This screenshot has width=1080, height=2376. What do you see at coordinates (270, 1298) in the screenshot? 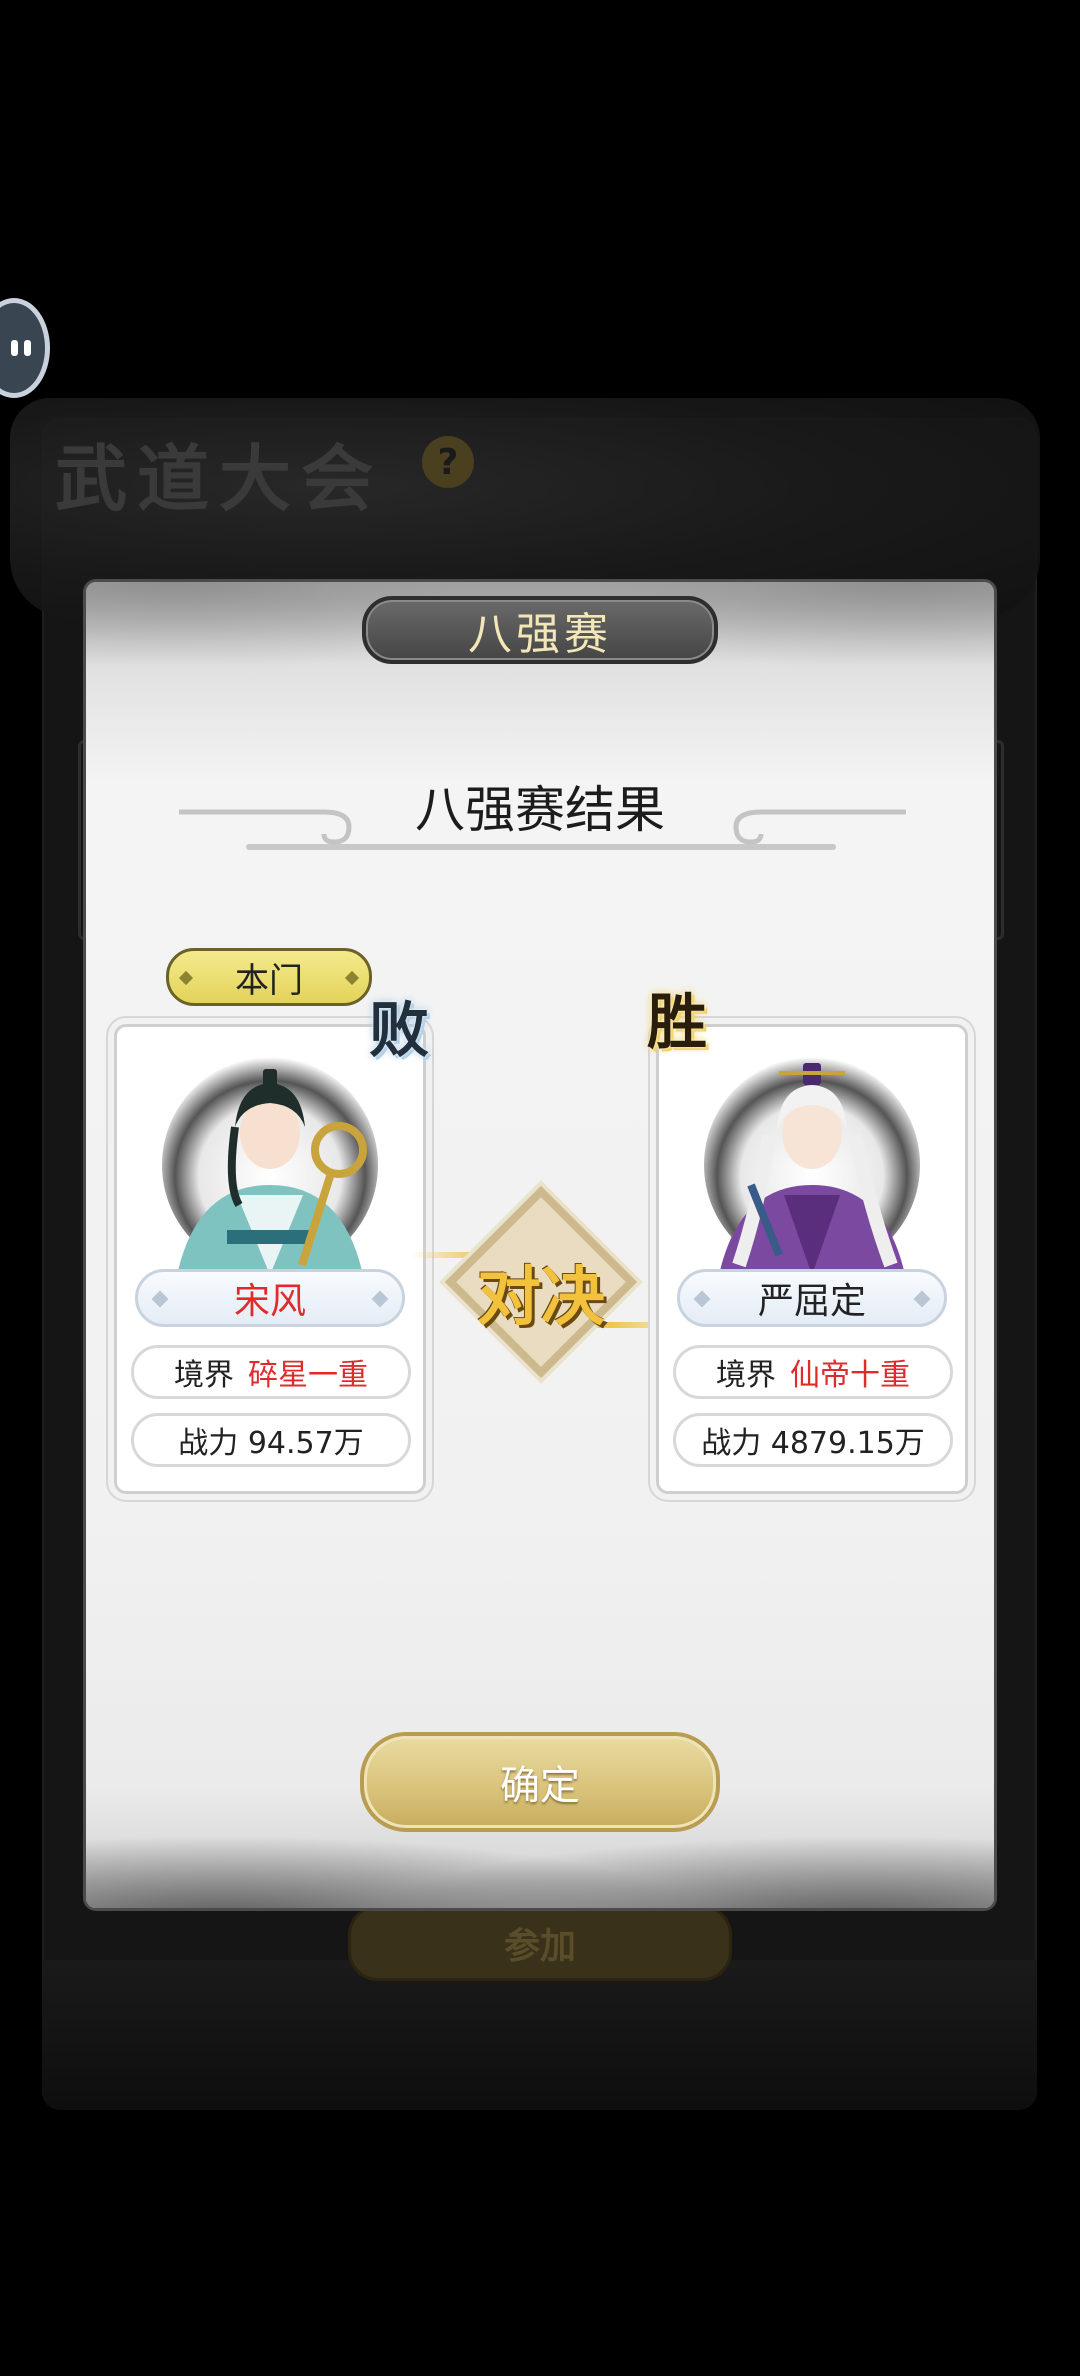
I see `fighter-name: 宋风` at bounding box center [270, 1298].